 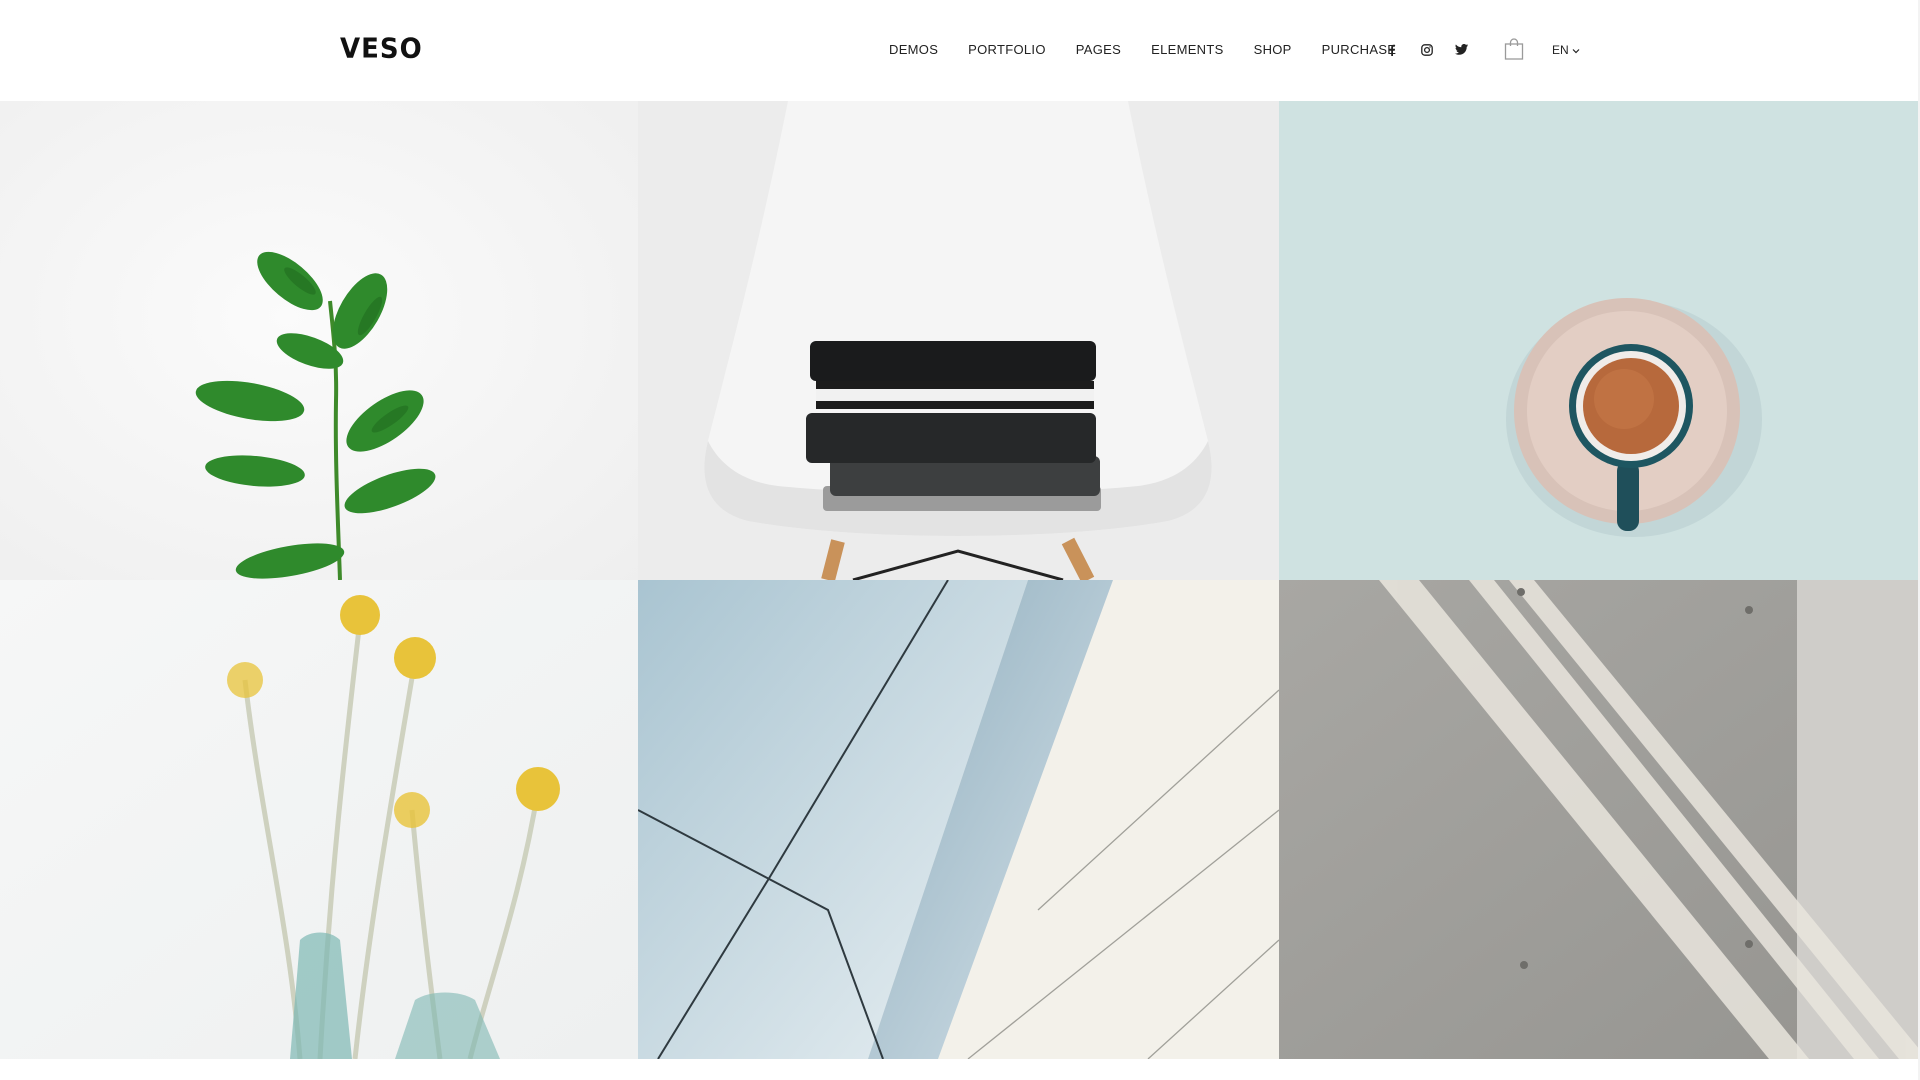 What do you see at coordinates (913, 49) in the screenshot?
I see `nav-item-demos: DEMOS` at bounding box center [913, 49].